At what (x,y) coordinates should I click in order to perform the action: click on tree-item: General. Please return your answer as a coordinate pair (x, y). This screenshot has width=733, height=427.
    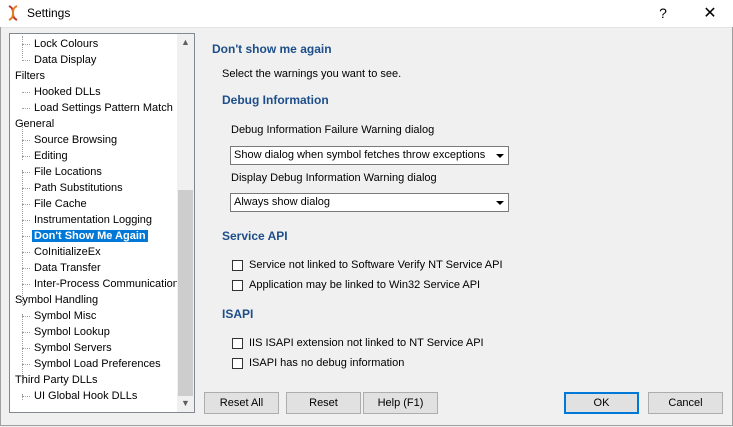
    Looking at the image, I should click on (34, 124).